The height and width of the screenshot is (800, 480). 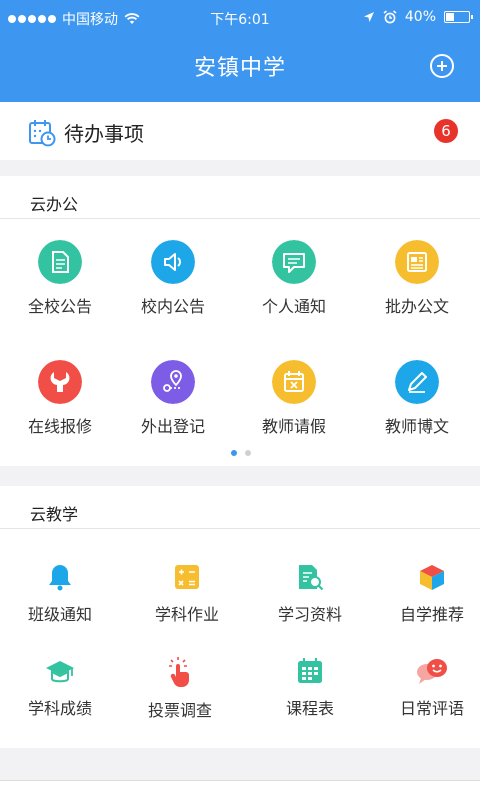 What do you see at coordinates (179, 710) in the screenshot?
I see `teaching-item-label: 投票调查` at bounding box center [179, 710].